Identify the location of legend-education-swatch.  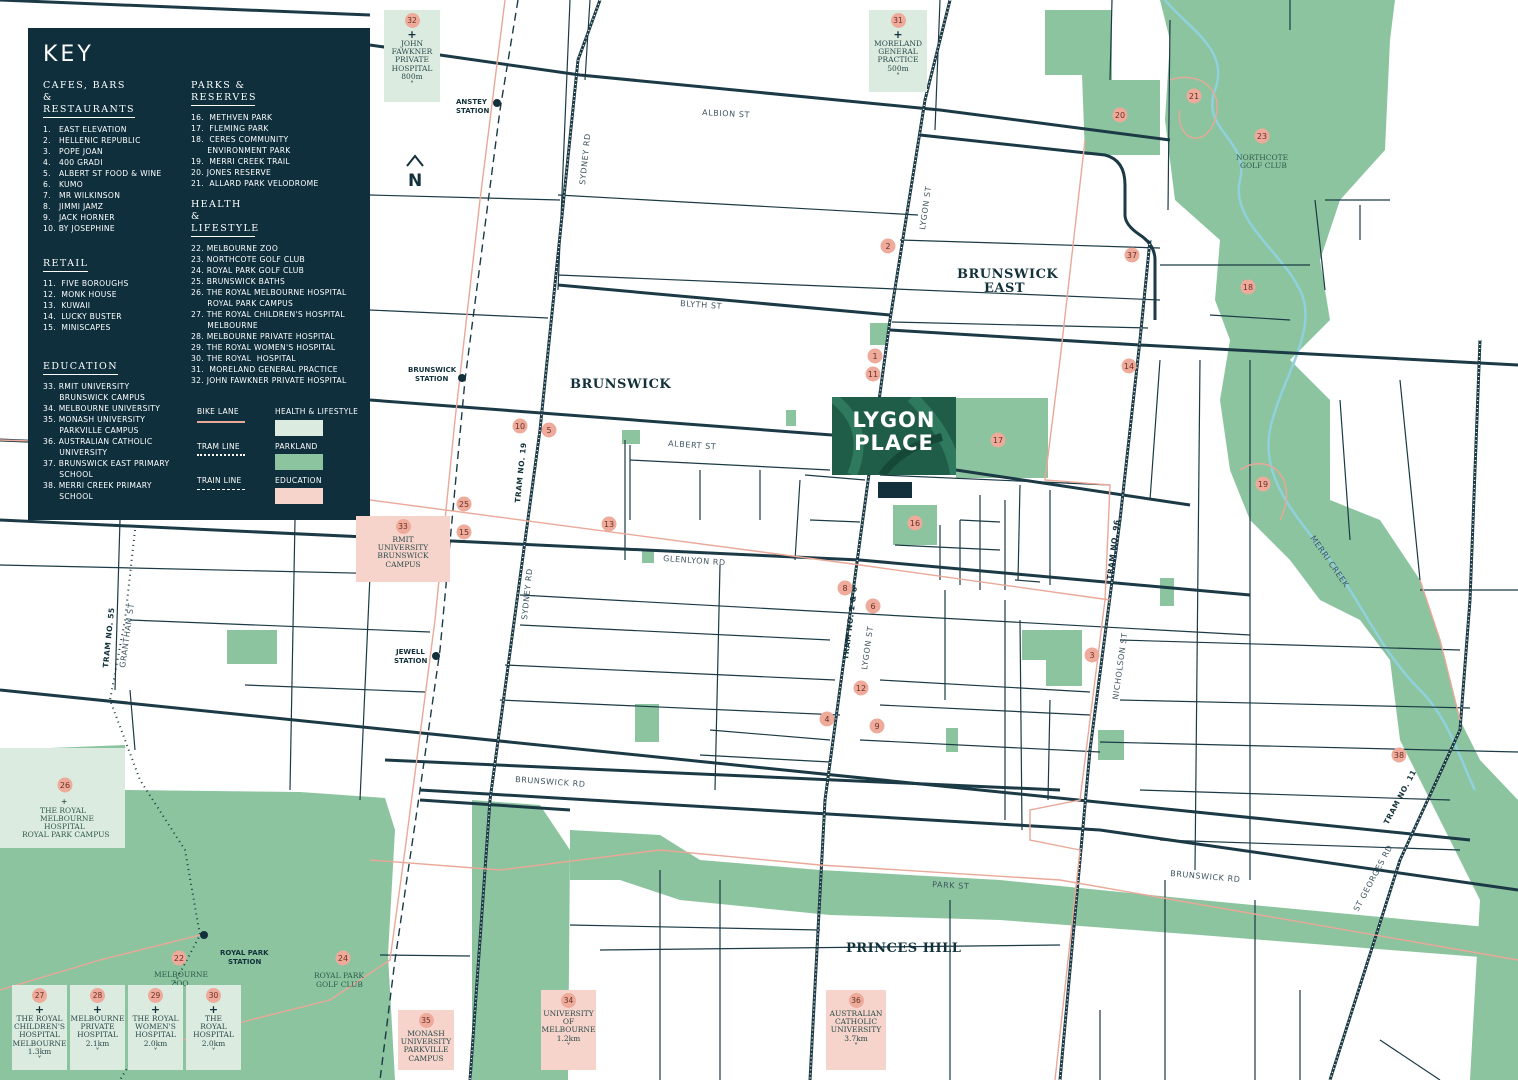
(299, 496).